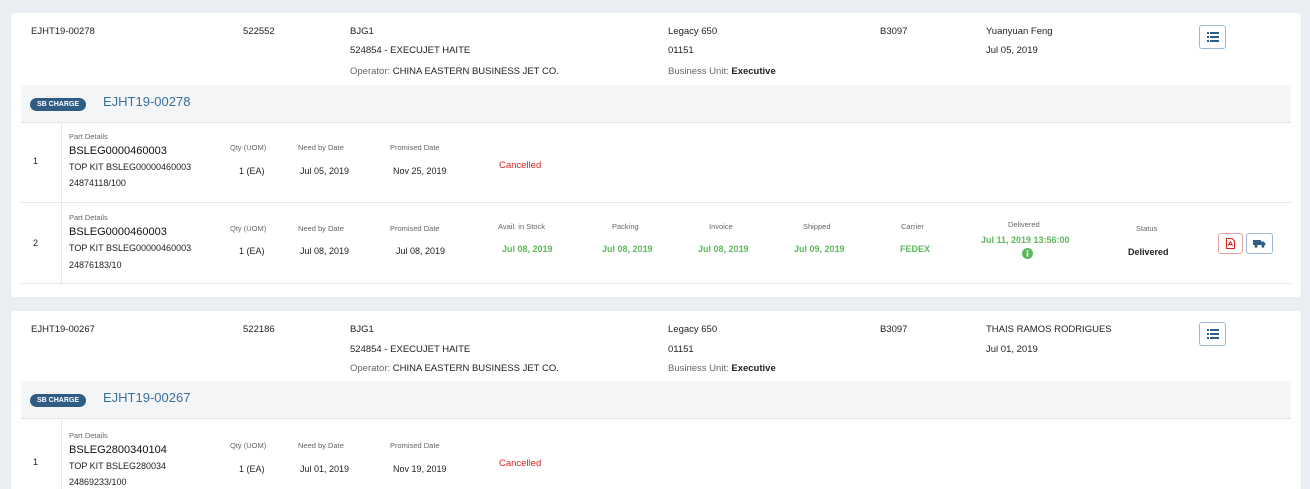  I want to click on carrier-name: FEDEX, so click(915, 249).